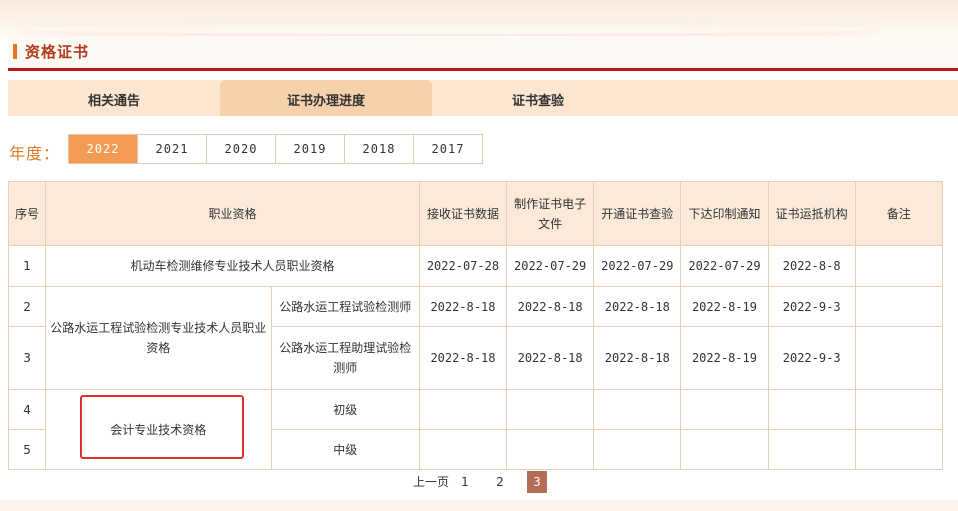  Describe the element at coordinates (232, 266) in the screenshot. I see `row-qualification: 机动车检测维修专业技术人员职业资格` at that location.